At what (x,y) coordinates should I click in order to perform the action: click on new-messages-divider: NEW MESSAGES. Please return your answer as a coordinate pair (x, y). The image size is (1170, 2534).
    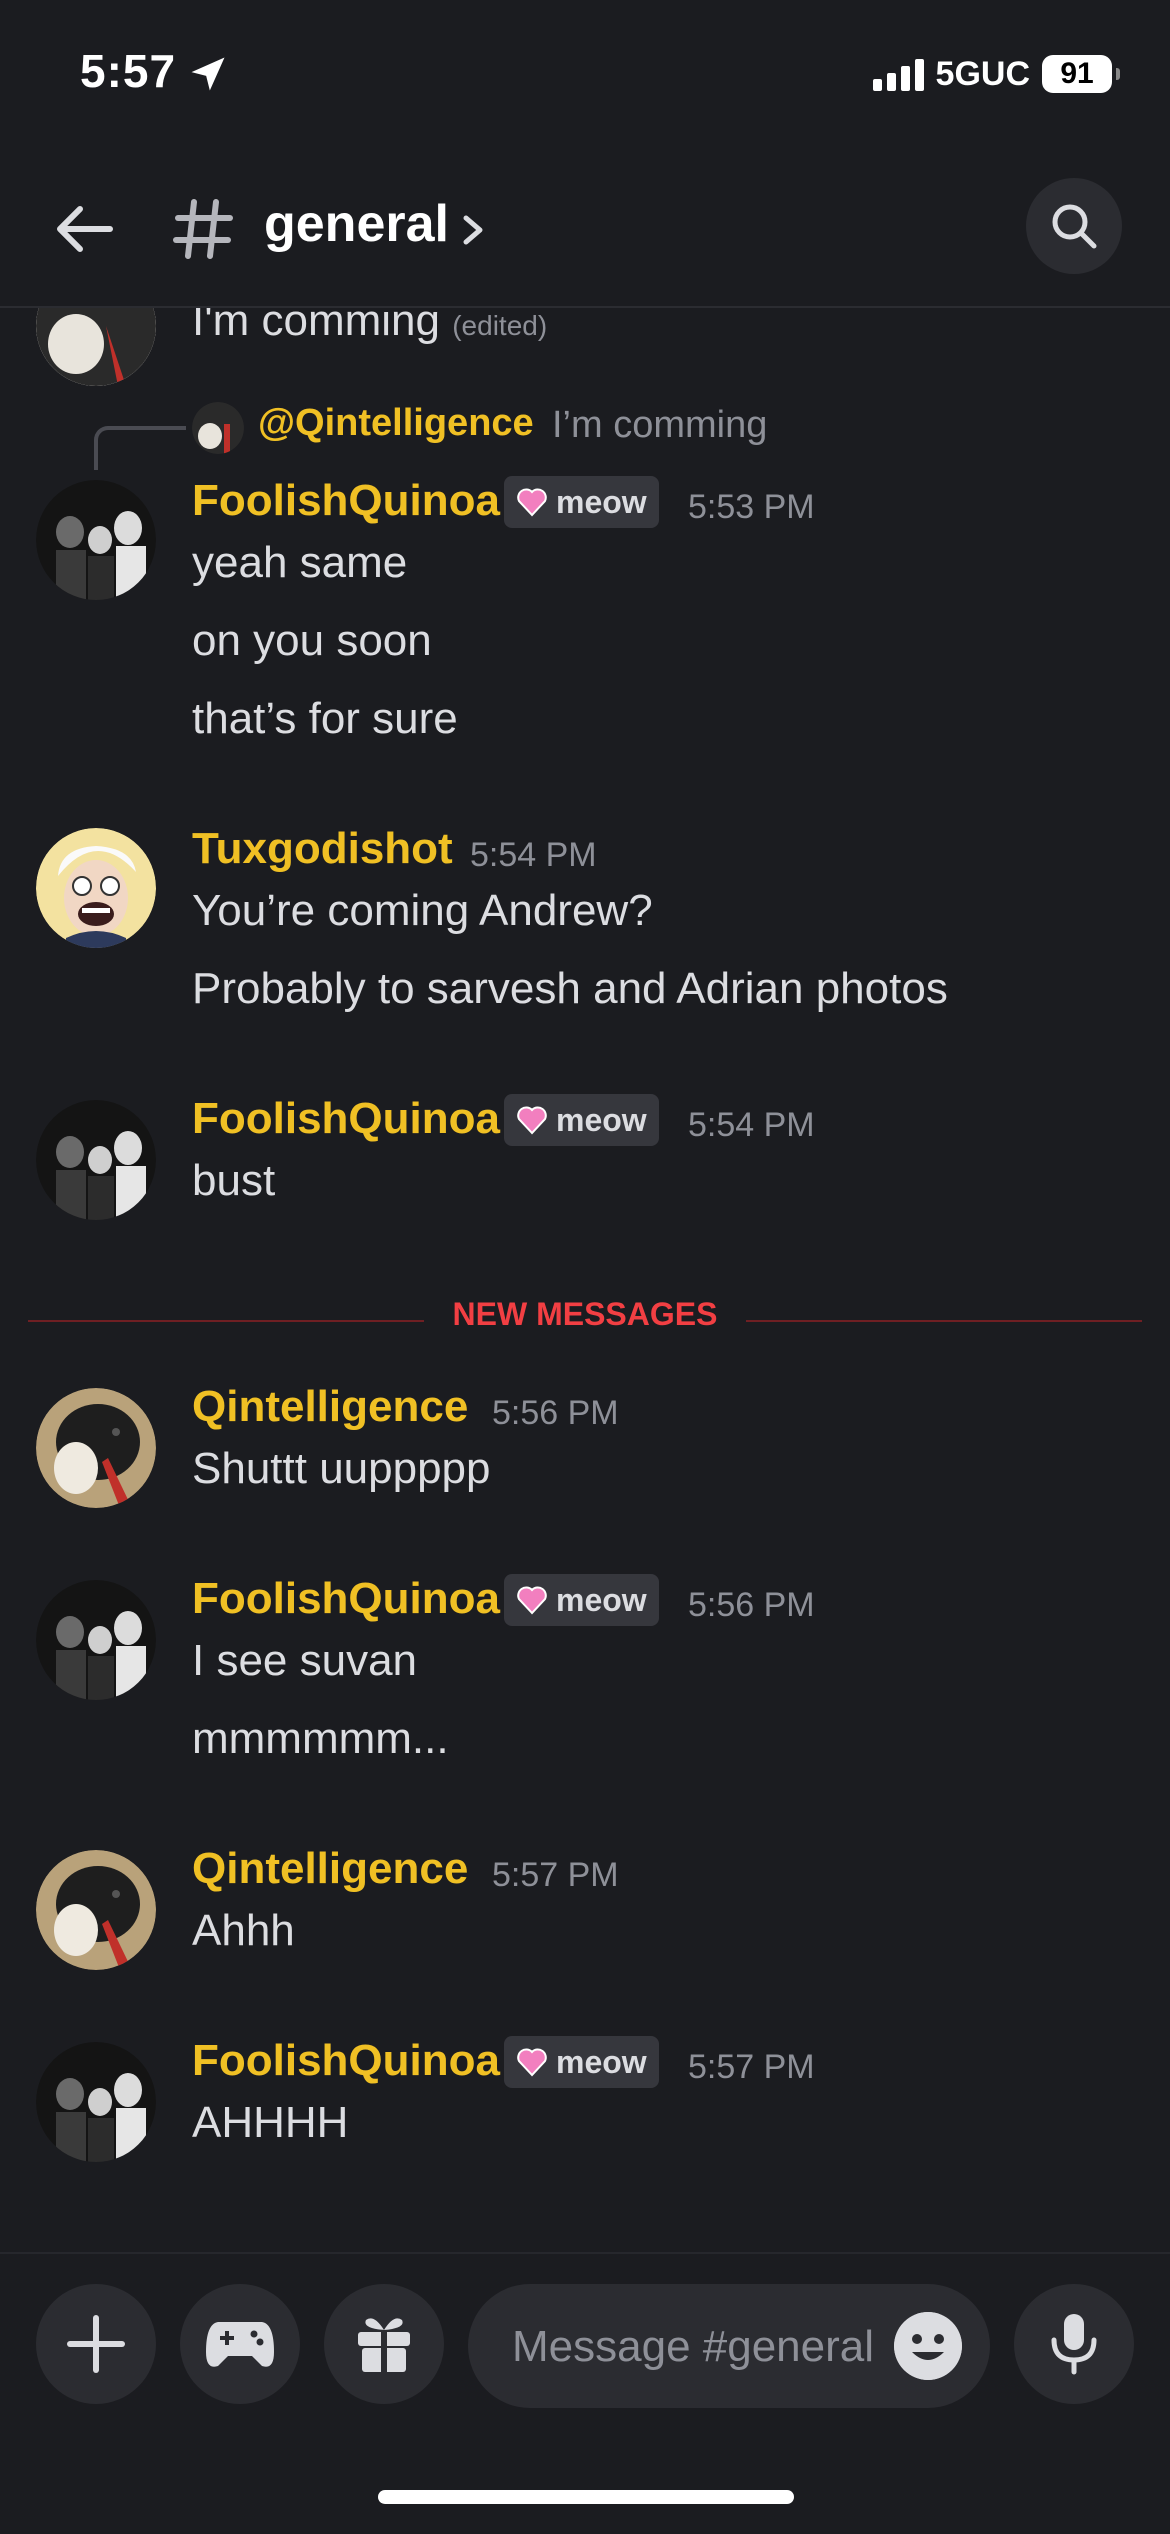
    Looking at the image, I should click on (585, 1321).